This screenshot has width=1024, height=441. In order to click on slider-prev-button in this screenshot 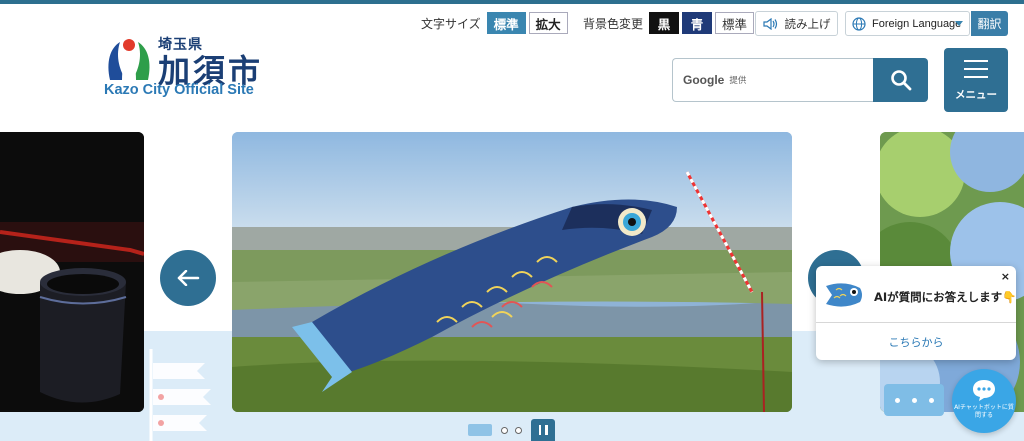, I will do `click(188, 278)`.